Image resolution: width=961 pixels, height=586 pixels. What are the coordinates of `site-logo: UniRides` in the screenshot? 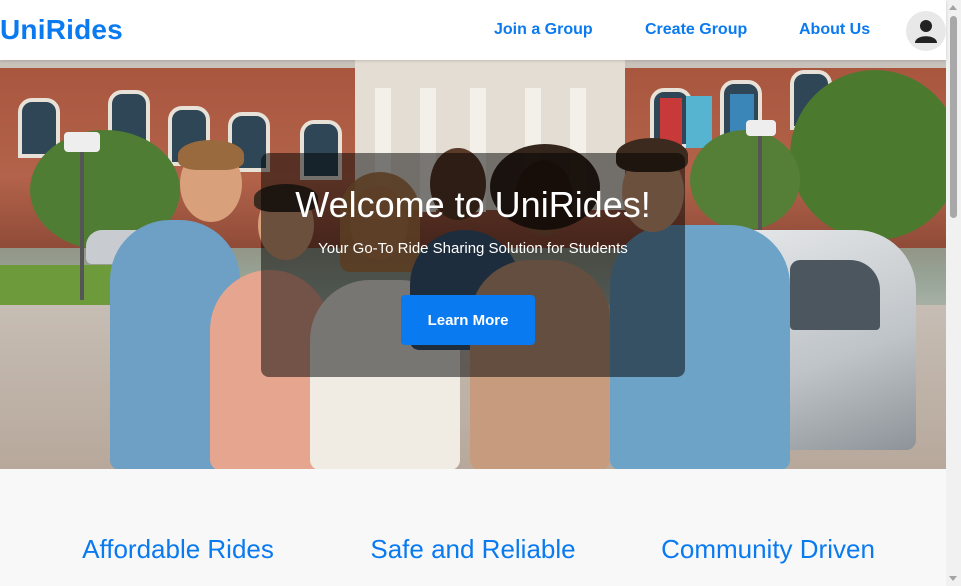 It's located at (61, 30).